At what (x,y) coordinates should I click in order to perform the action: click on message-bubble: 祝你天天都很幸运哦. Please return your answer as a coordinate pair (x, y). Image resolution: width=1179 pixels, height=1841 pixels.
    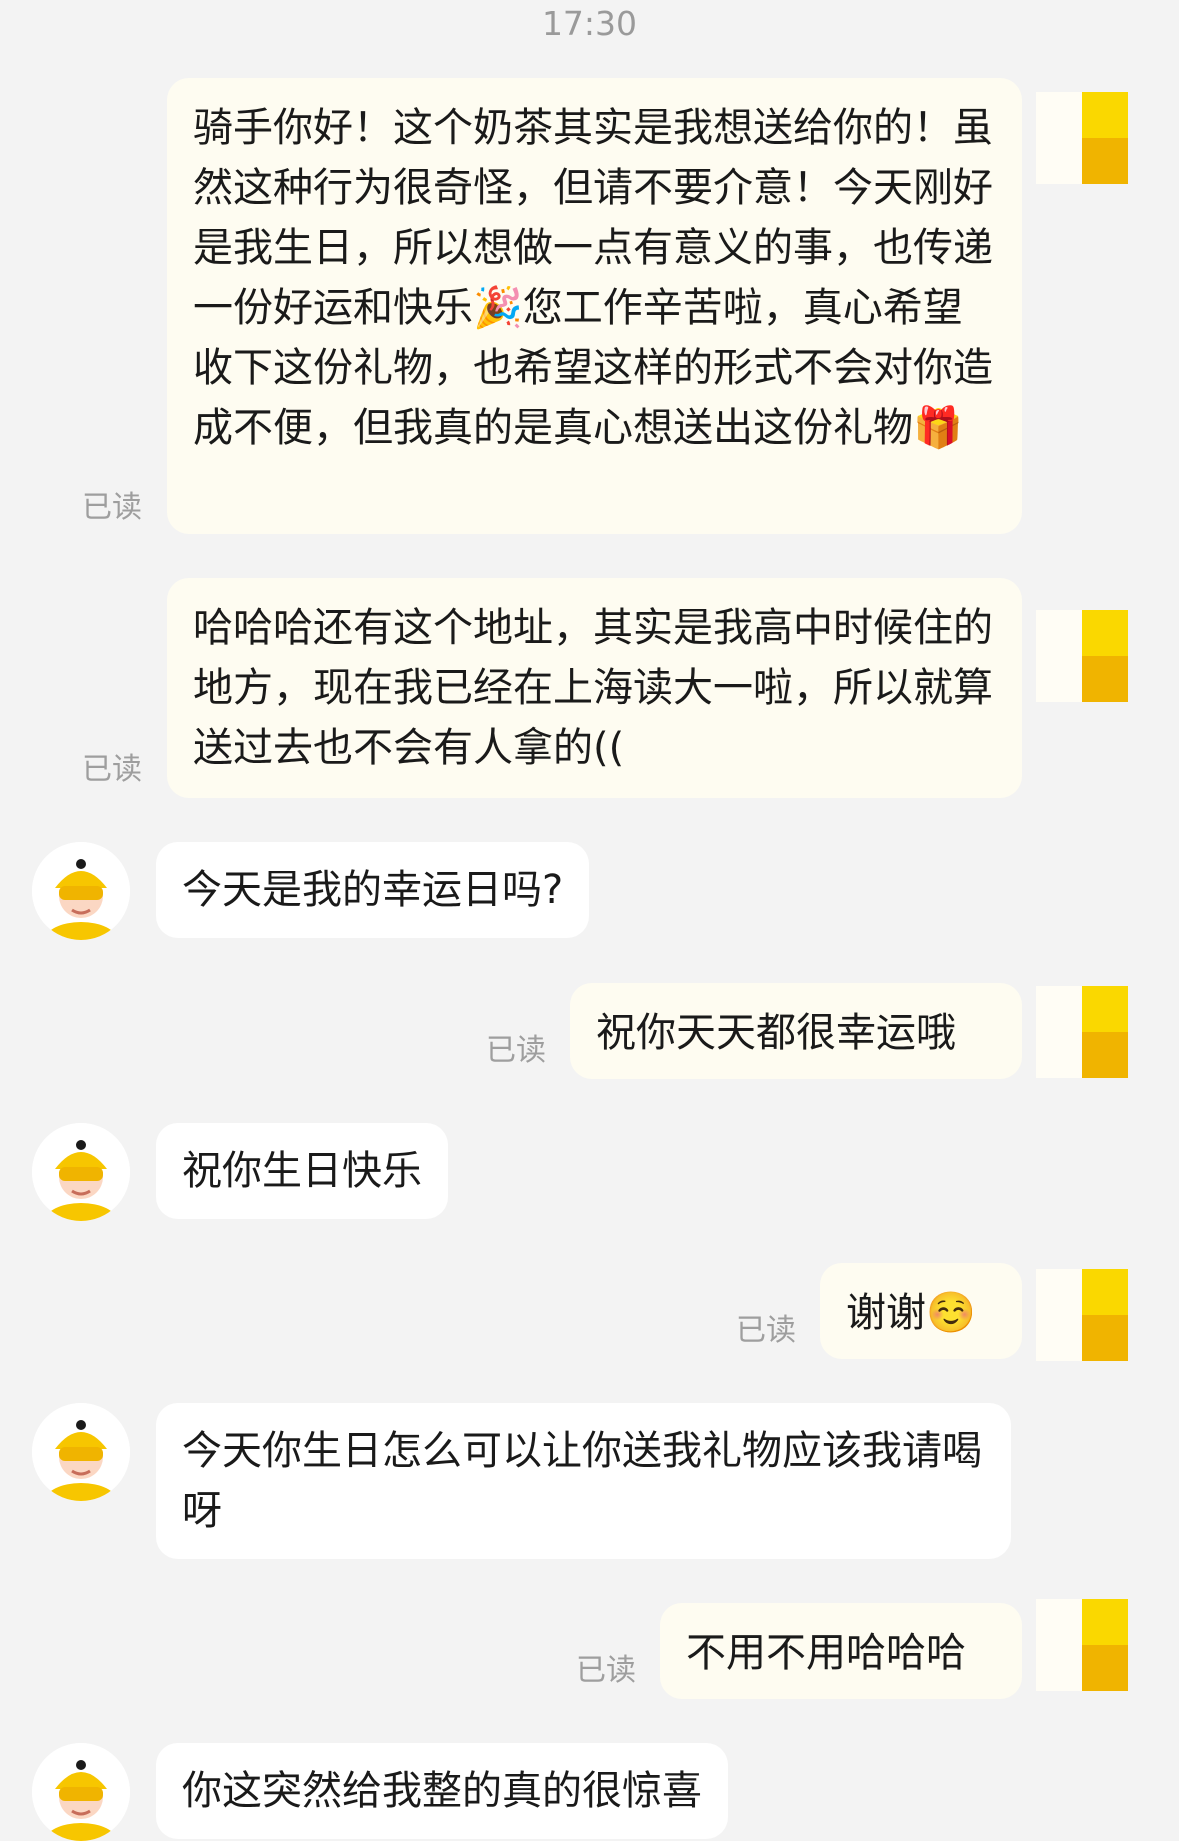
    Looking at the image, I should click on (796, 1031).